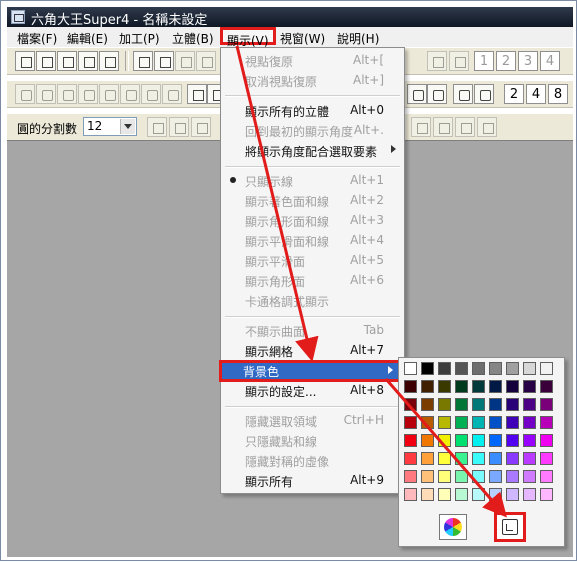  What do you see at coordinates (445, 448) in the screenshot?
I see `annotation-arrow-to-custom-color` at bounding box center [445, 448].